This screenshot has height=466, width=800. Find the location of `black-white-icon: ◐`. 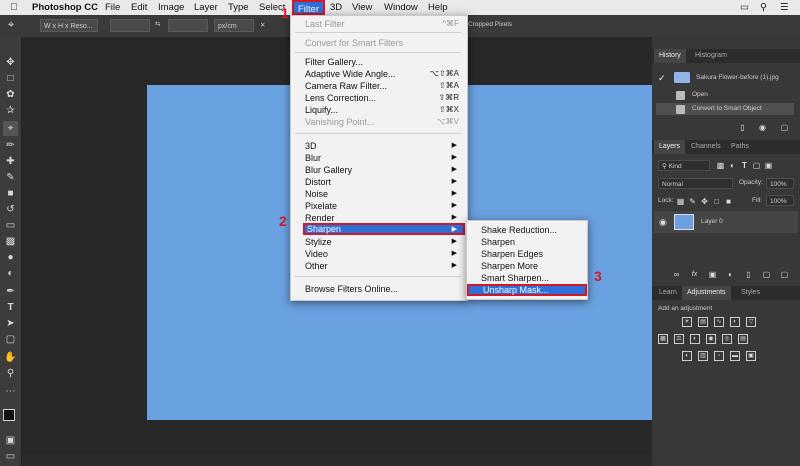

black-white-icon: ◐ is located at coordinates (695, 339).